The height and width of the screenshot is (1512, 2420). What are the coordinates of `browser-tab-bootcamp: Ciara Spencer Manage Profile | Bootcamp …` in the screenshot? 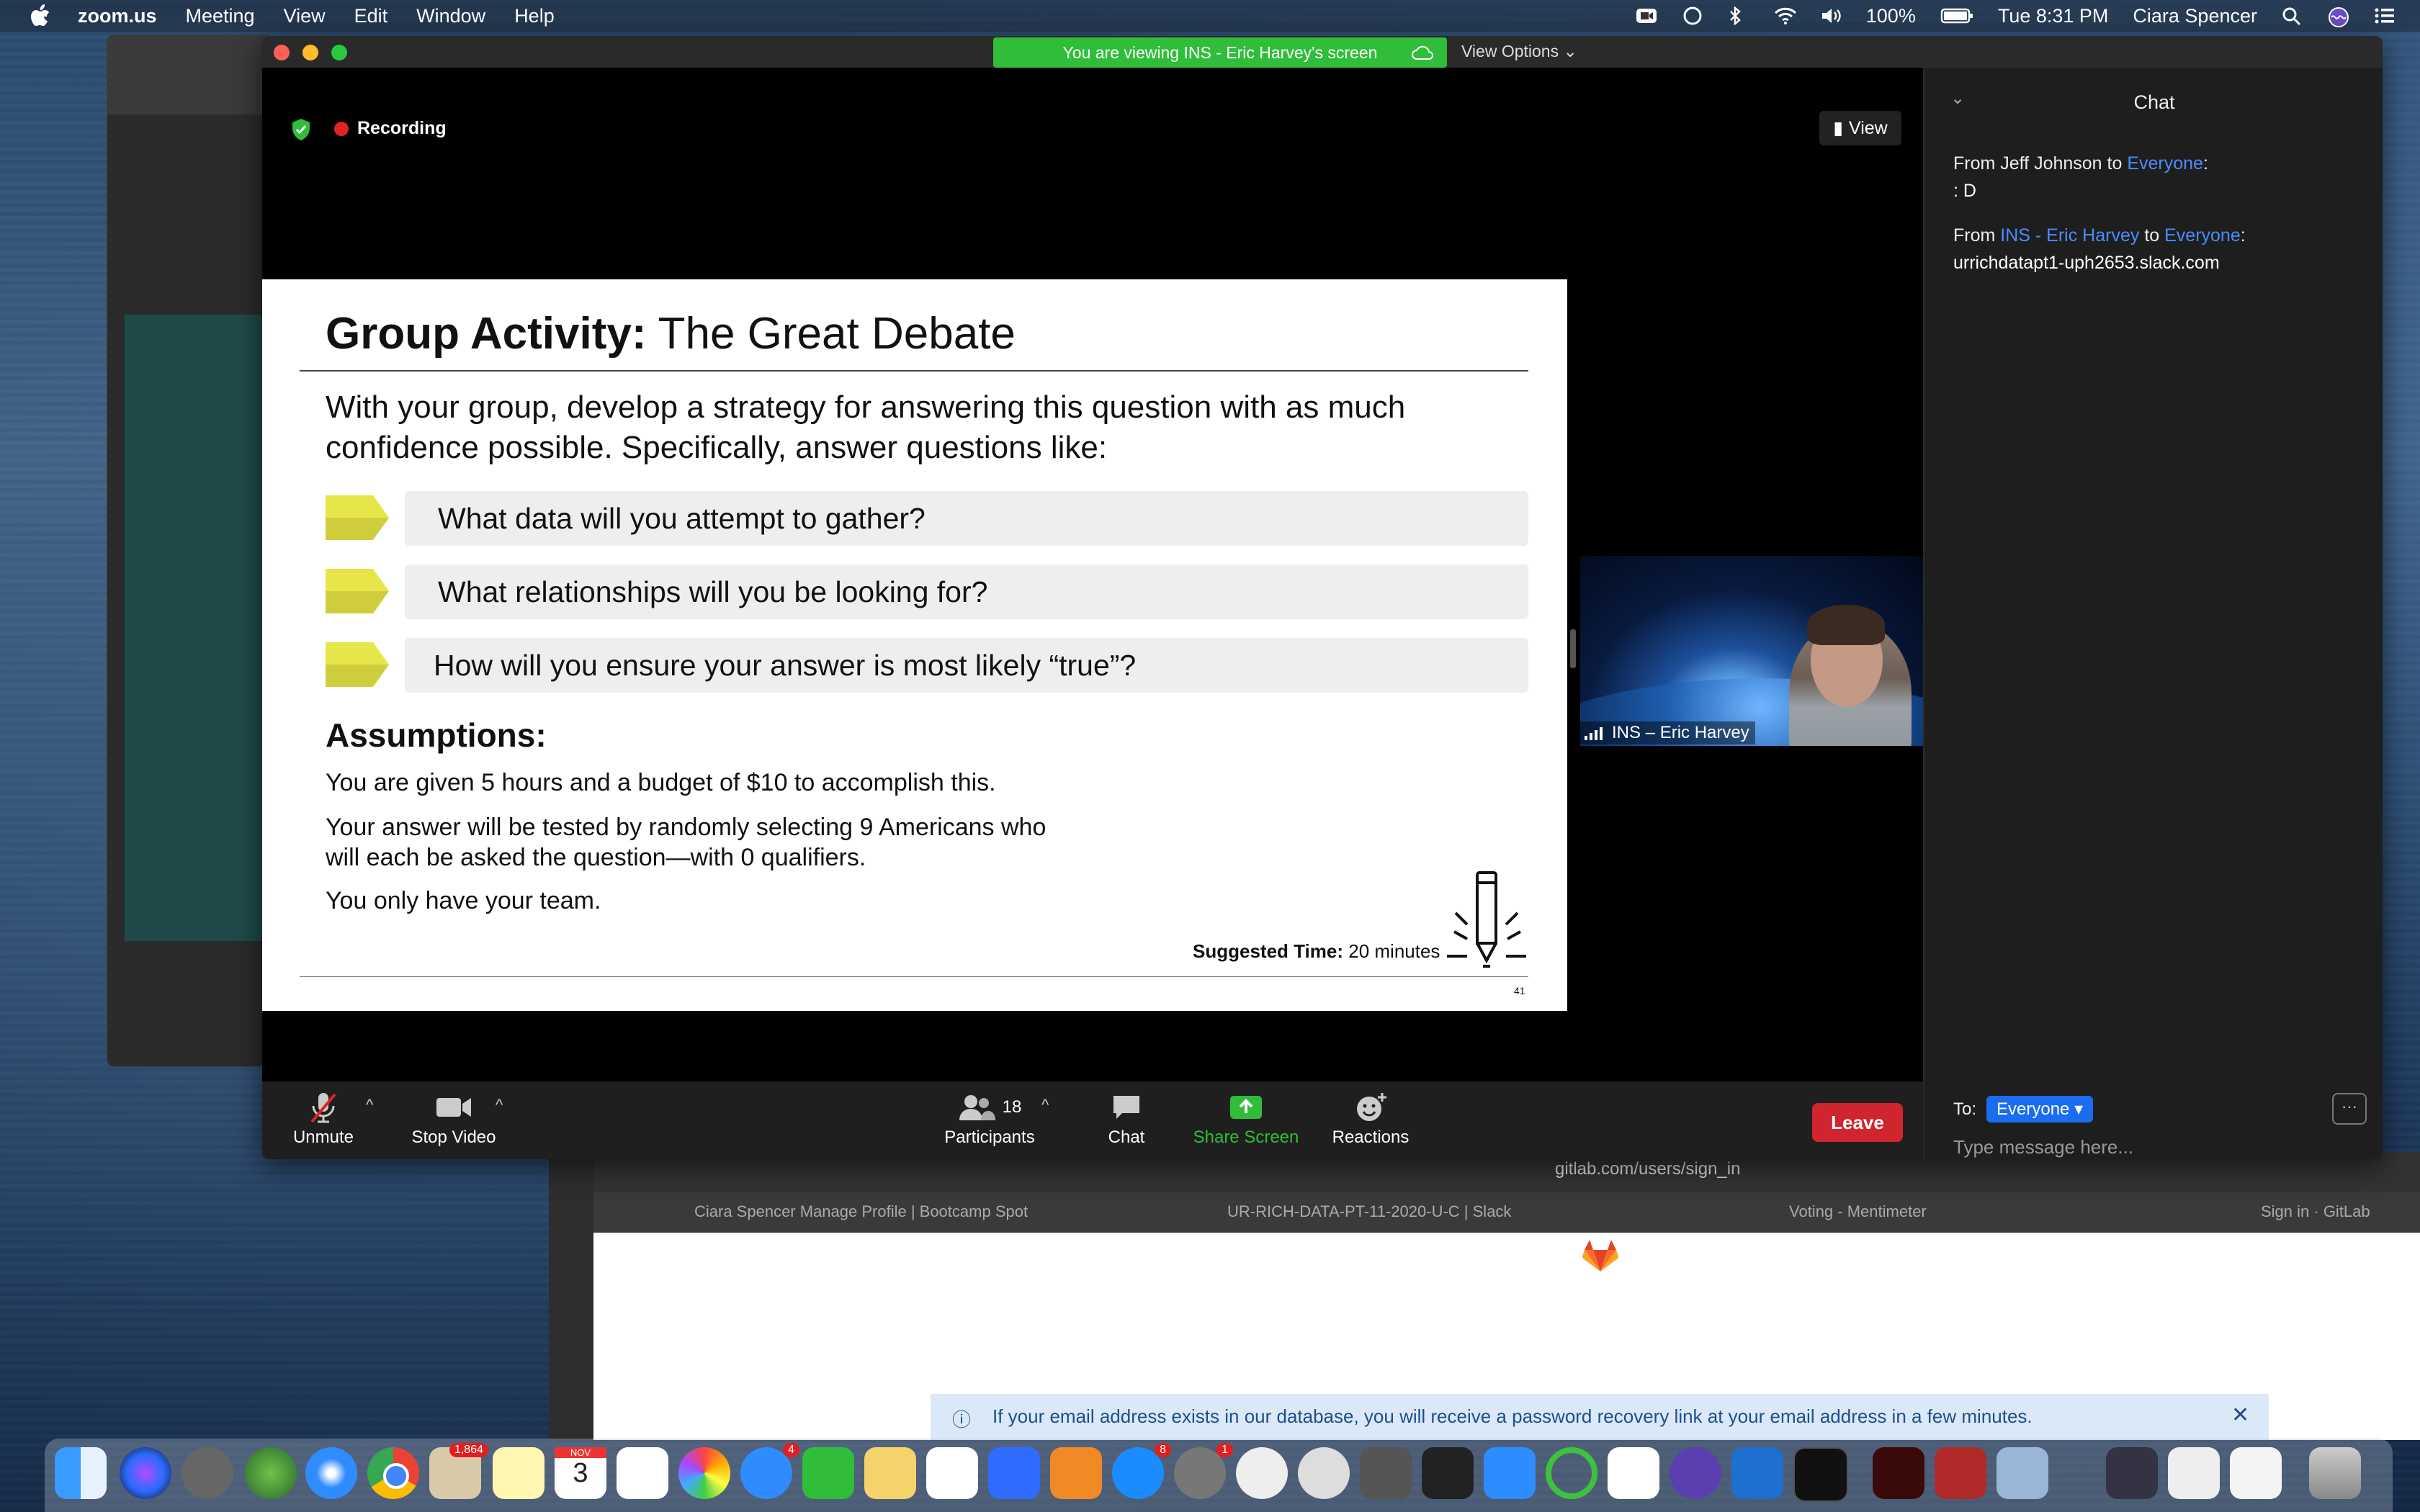 It's located at (861, 1211).